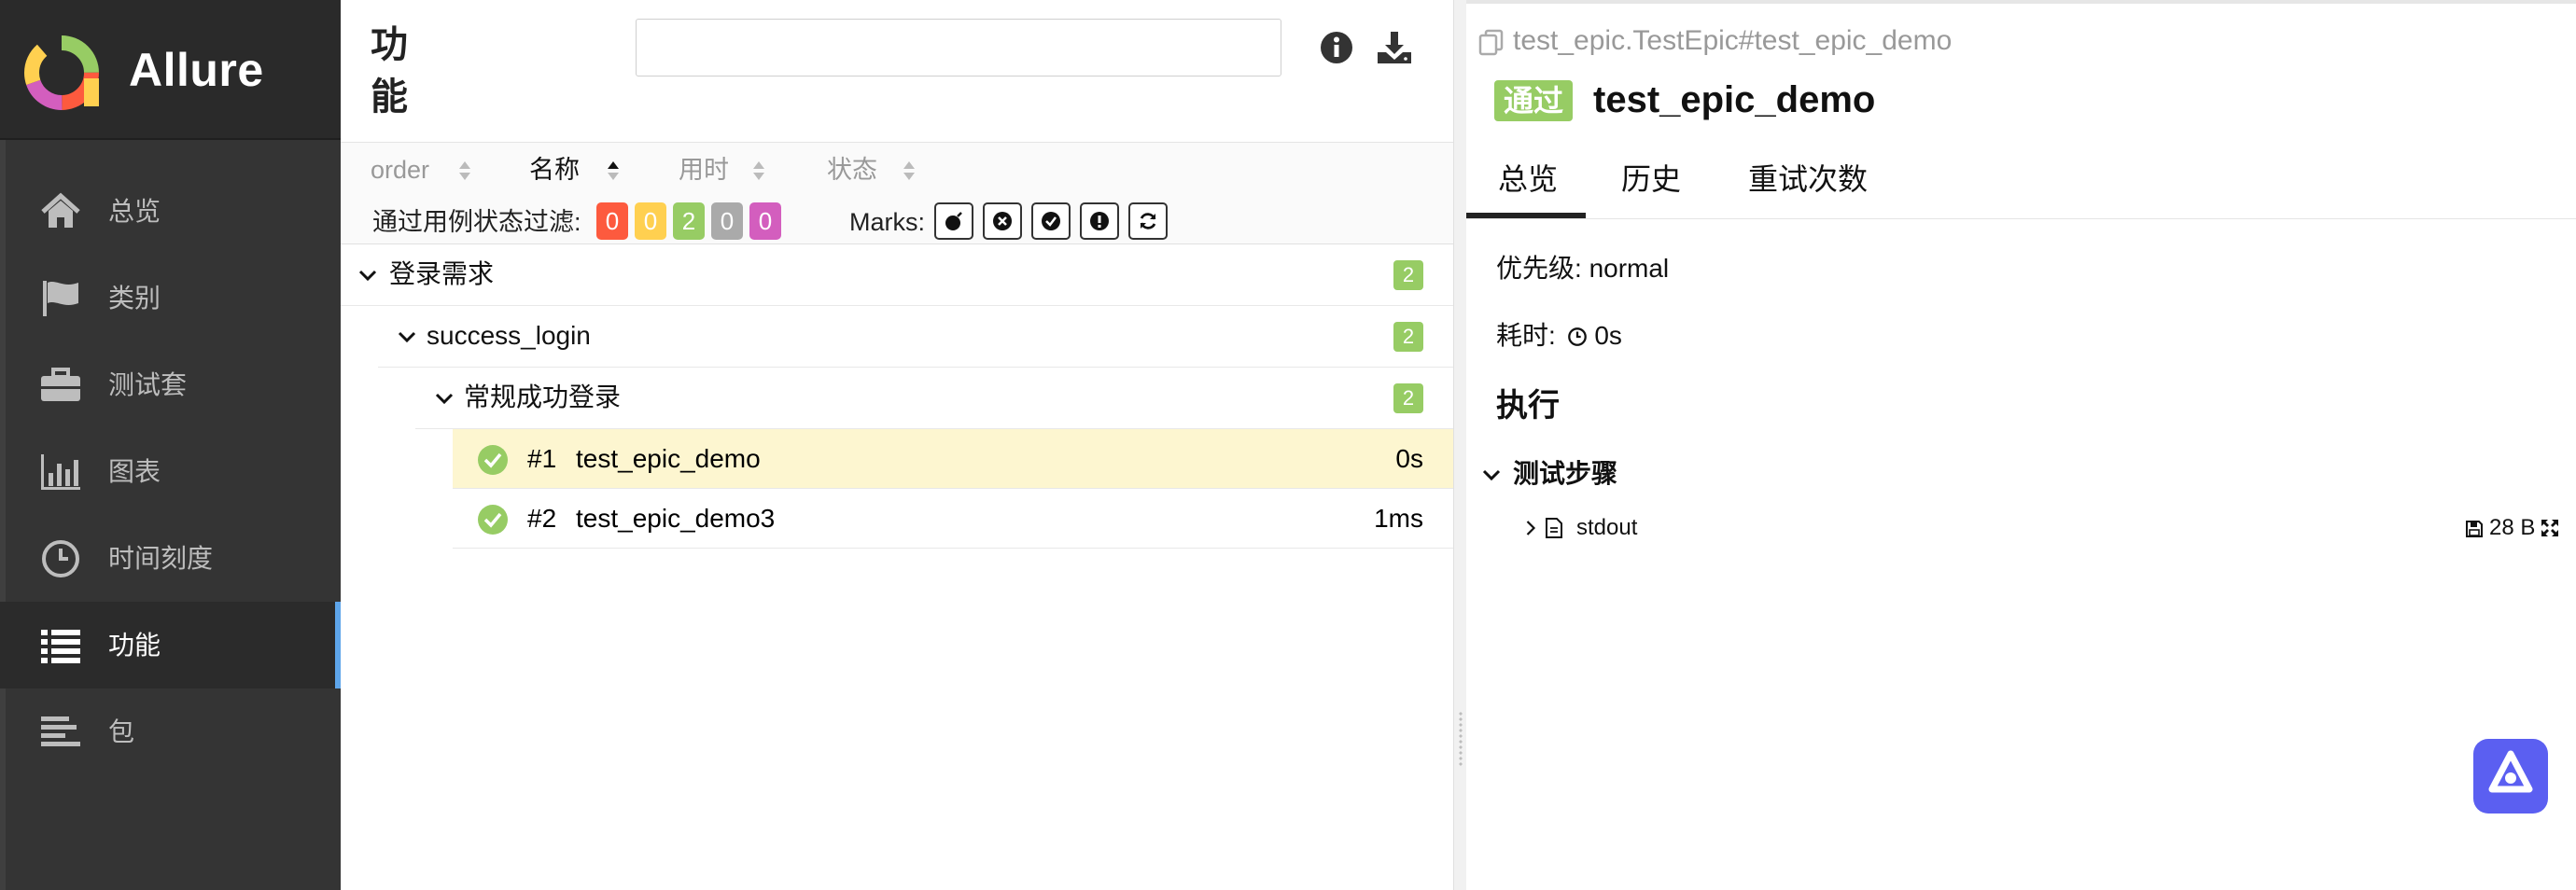 Image resolution: width=2576 pixels, height=890 pixels. I want to click on mark-flaky-button, so click(953, 221).